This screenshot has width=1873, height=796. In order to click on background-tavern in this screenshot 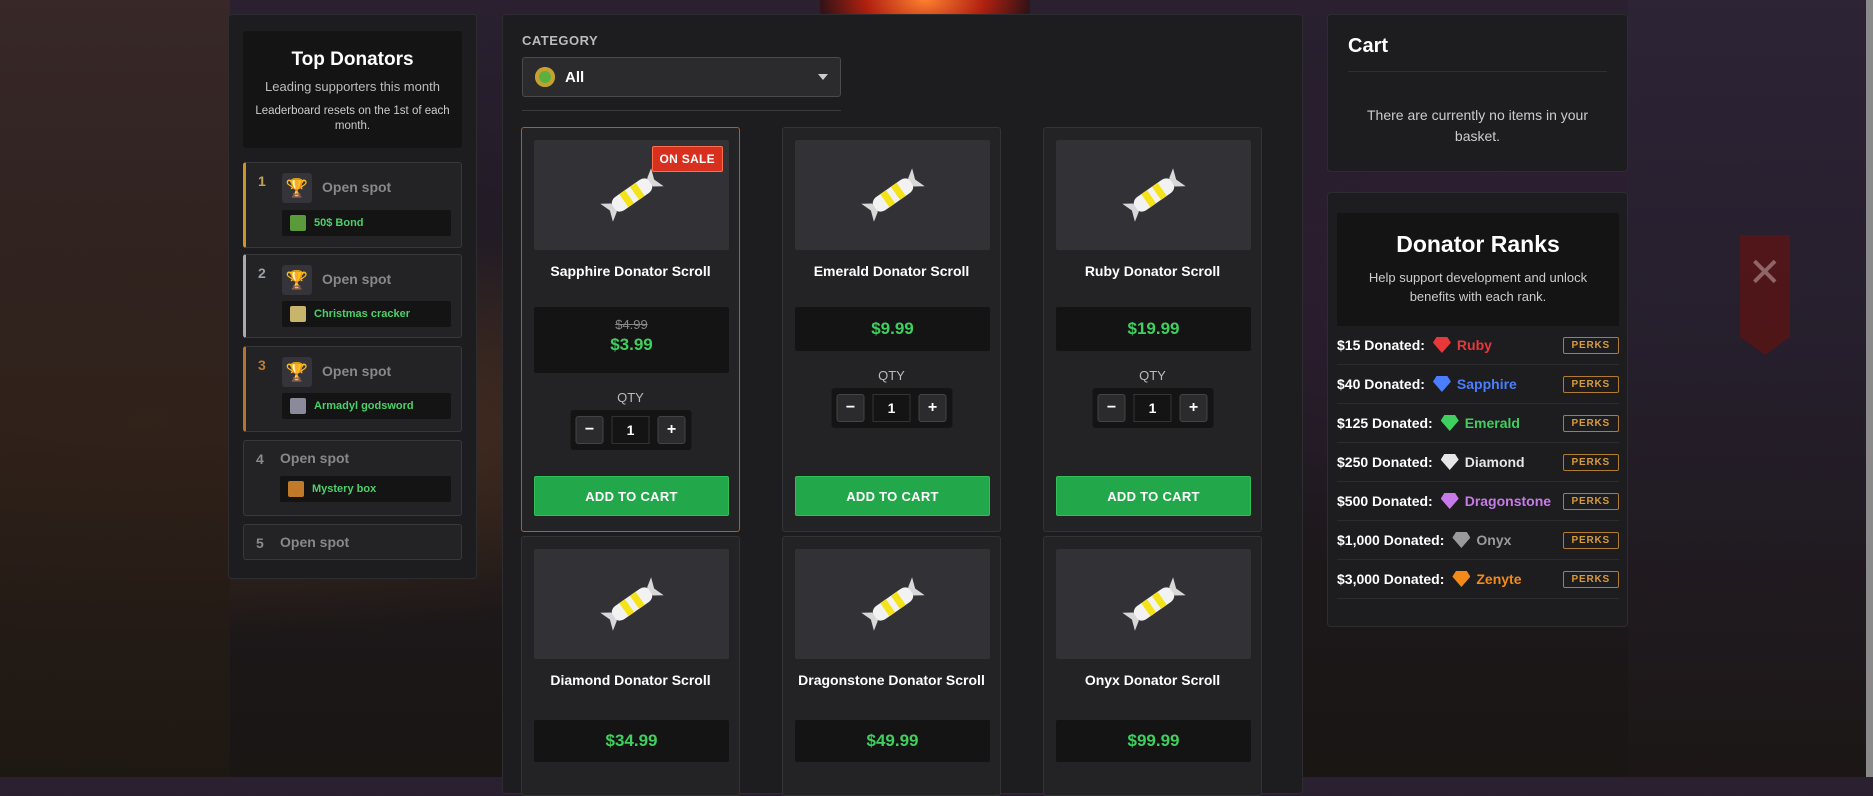, I will do `click(115, 388)`.